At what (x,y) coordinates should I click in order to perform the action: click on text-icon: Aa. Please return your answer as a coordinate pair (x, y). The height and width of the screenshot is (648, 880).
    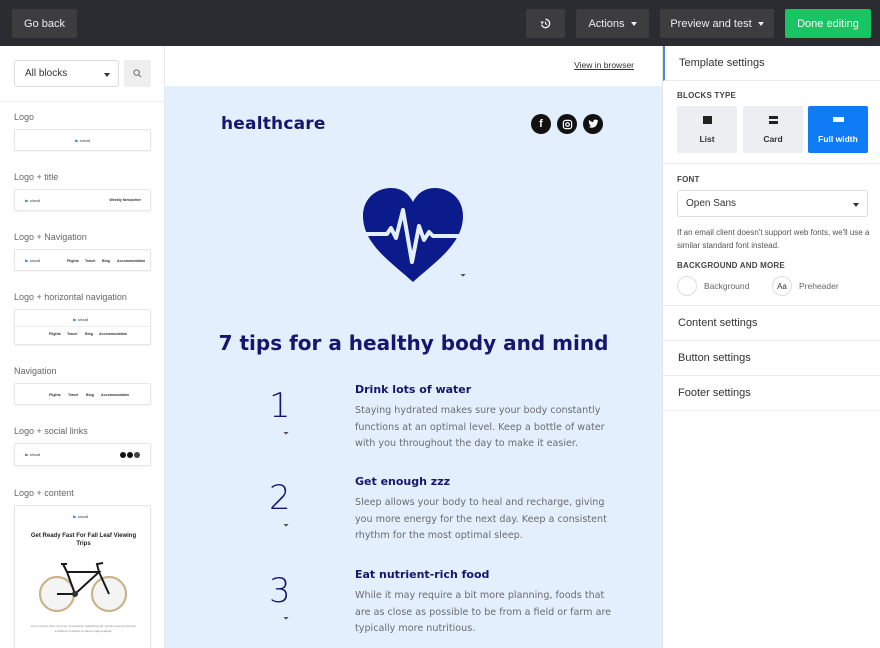
    Looking at the image, I should click on (782, 286).